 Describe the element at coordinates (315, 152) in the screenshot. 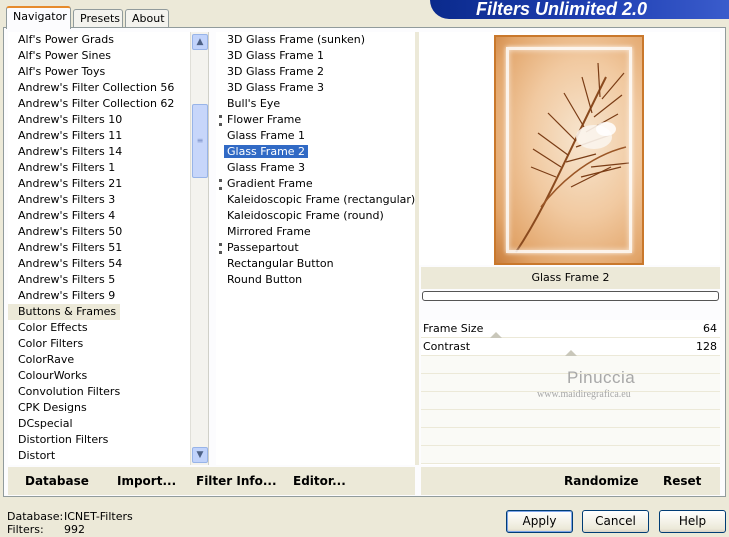

I see `filter-item: Glass Frame 2` at that location.